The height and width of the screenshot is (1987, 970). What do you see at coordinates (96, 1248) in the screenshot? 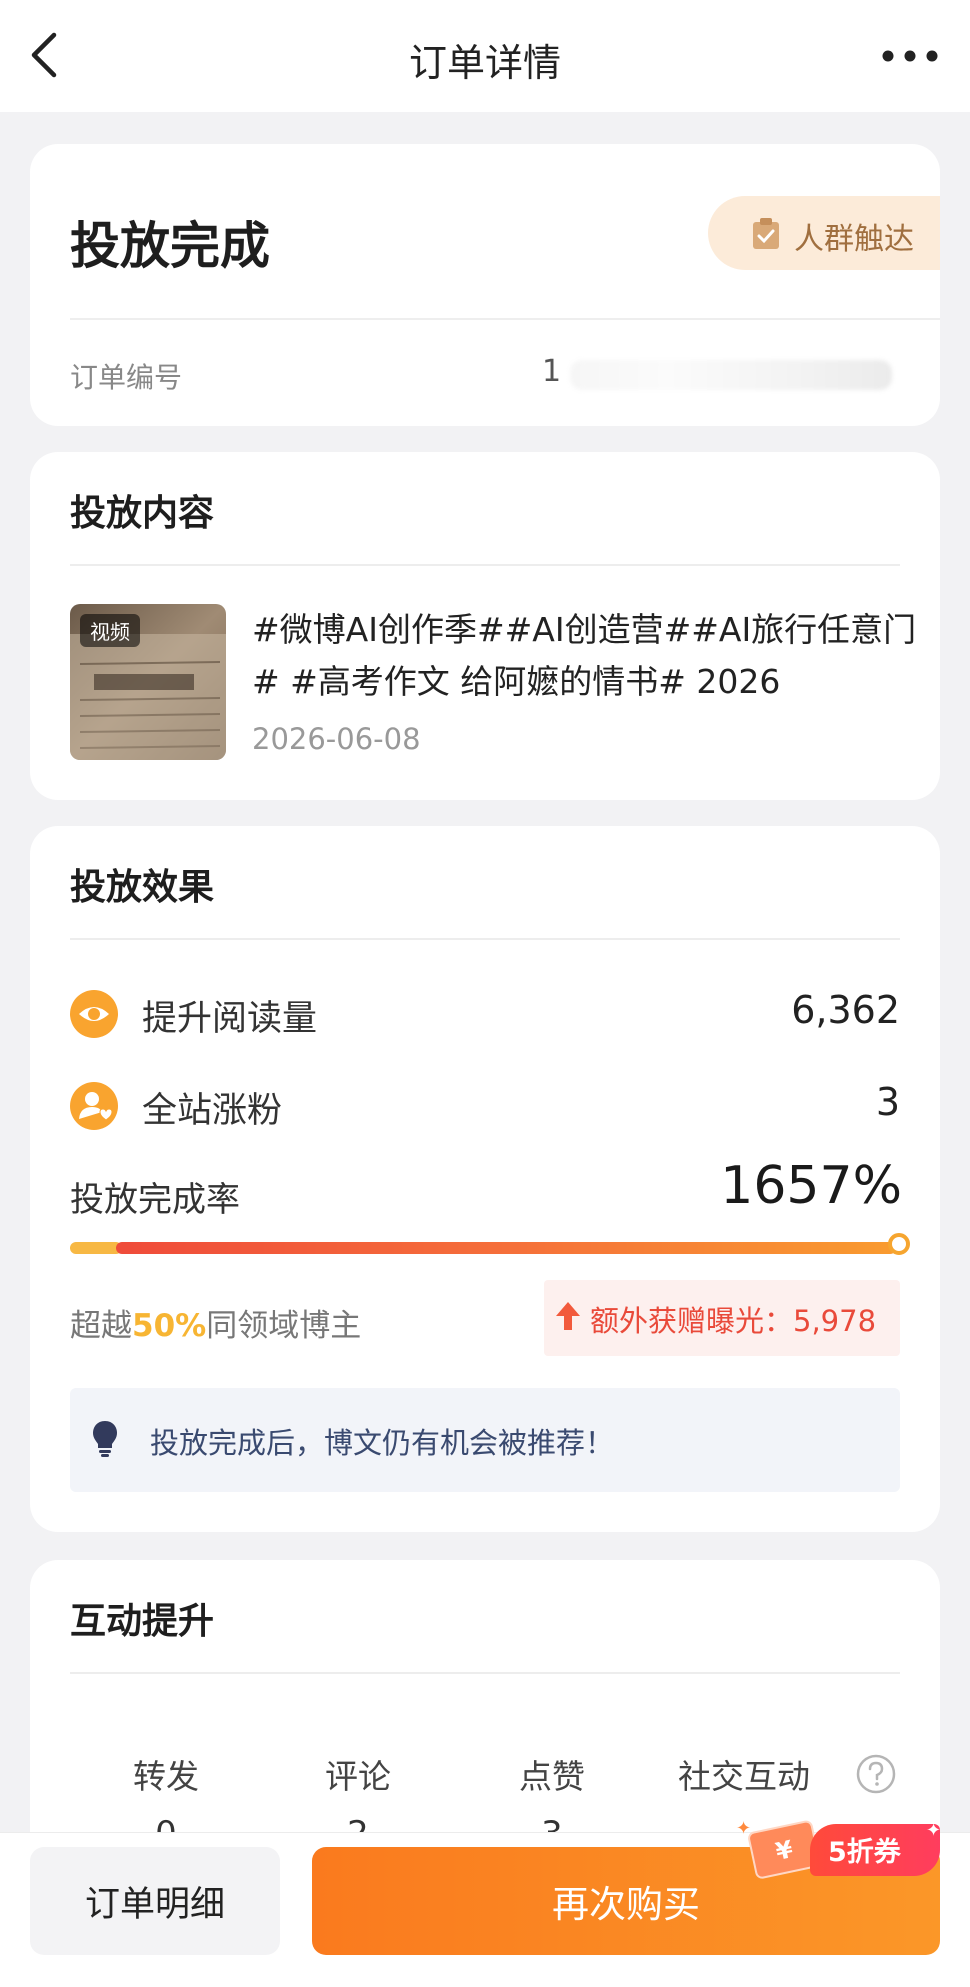
I see `progress-start-segment` at bounding box center [96, 1248].